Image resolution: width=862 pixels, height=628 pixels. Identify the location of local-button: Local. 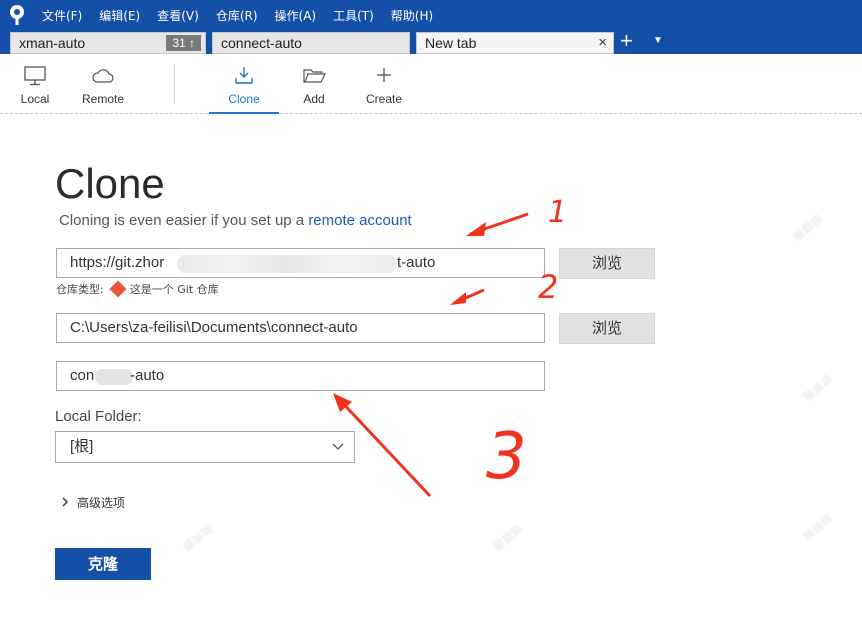
(35, 84).